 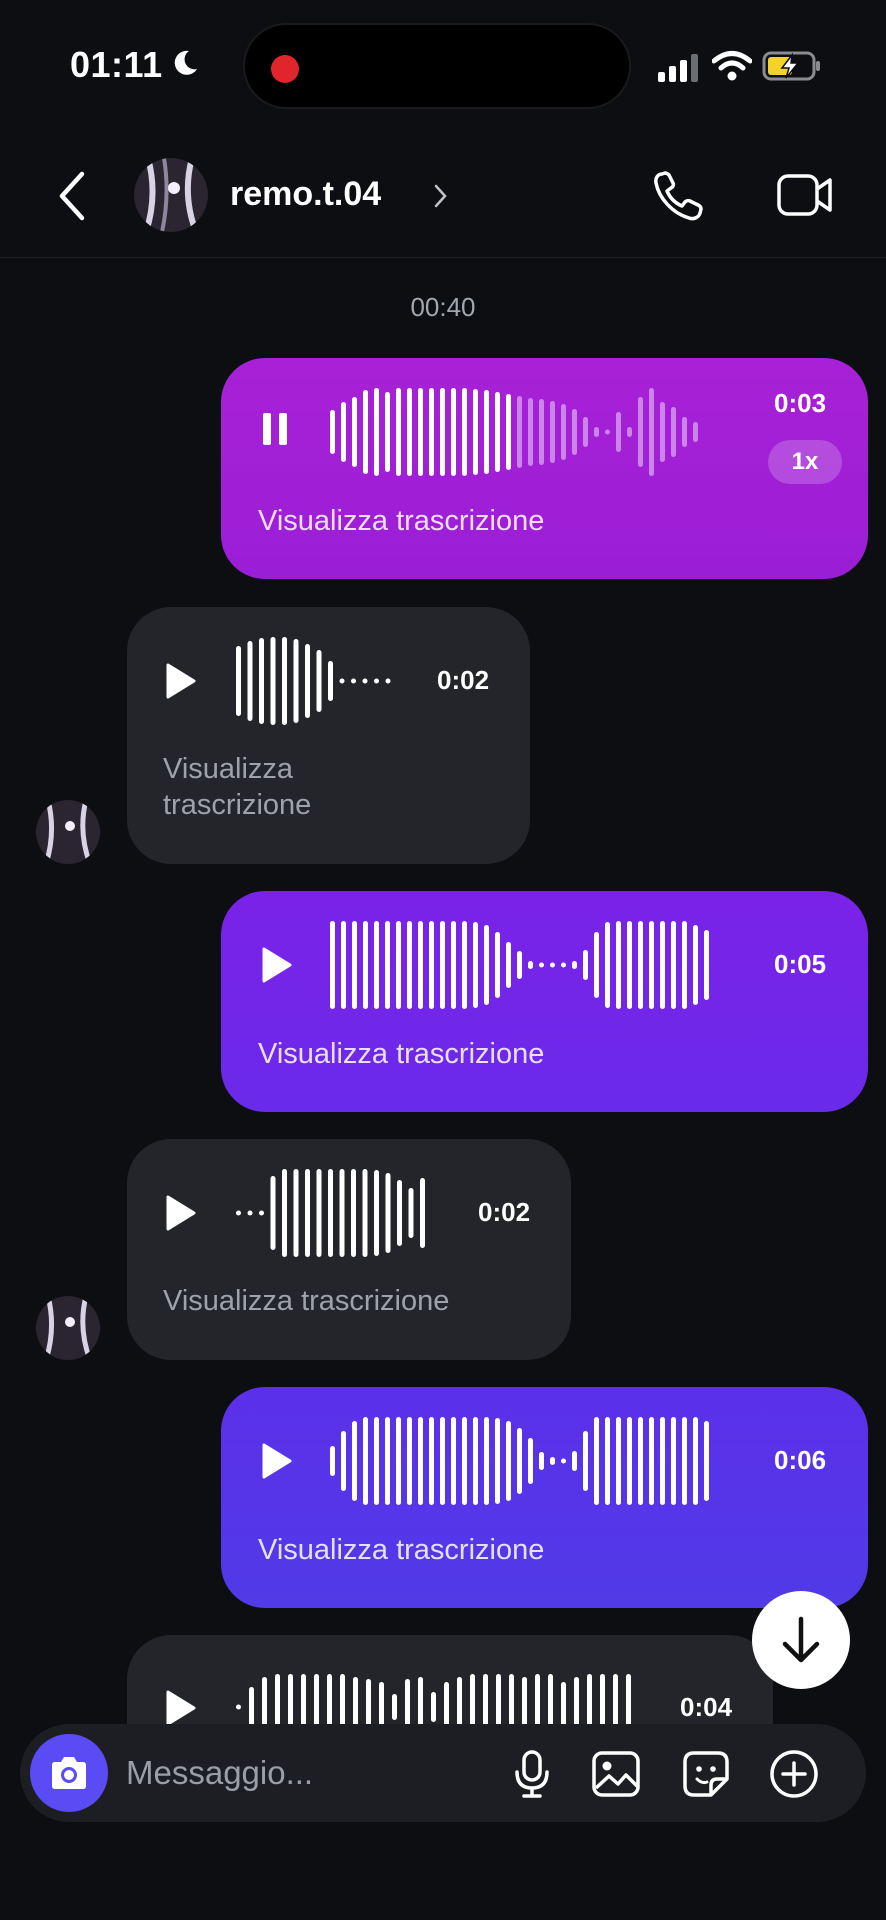 I want to click on chat-header: remo.t.04, so click(x=443, y=199).